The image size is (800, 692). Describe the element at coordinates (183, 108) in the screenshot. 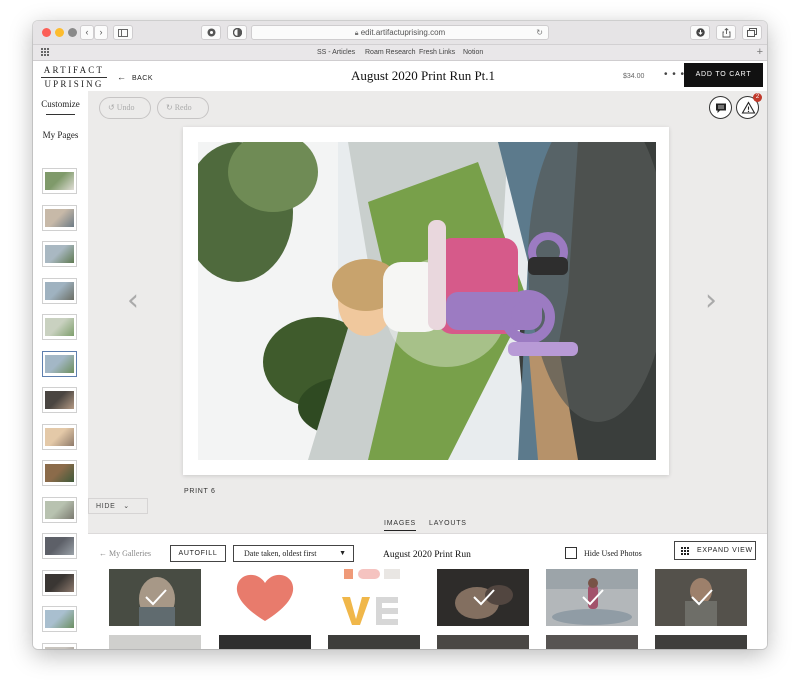

I see `redo-button: ↻ Redo` at that location.